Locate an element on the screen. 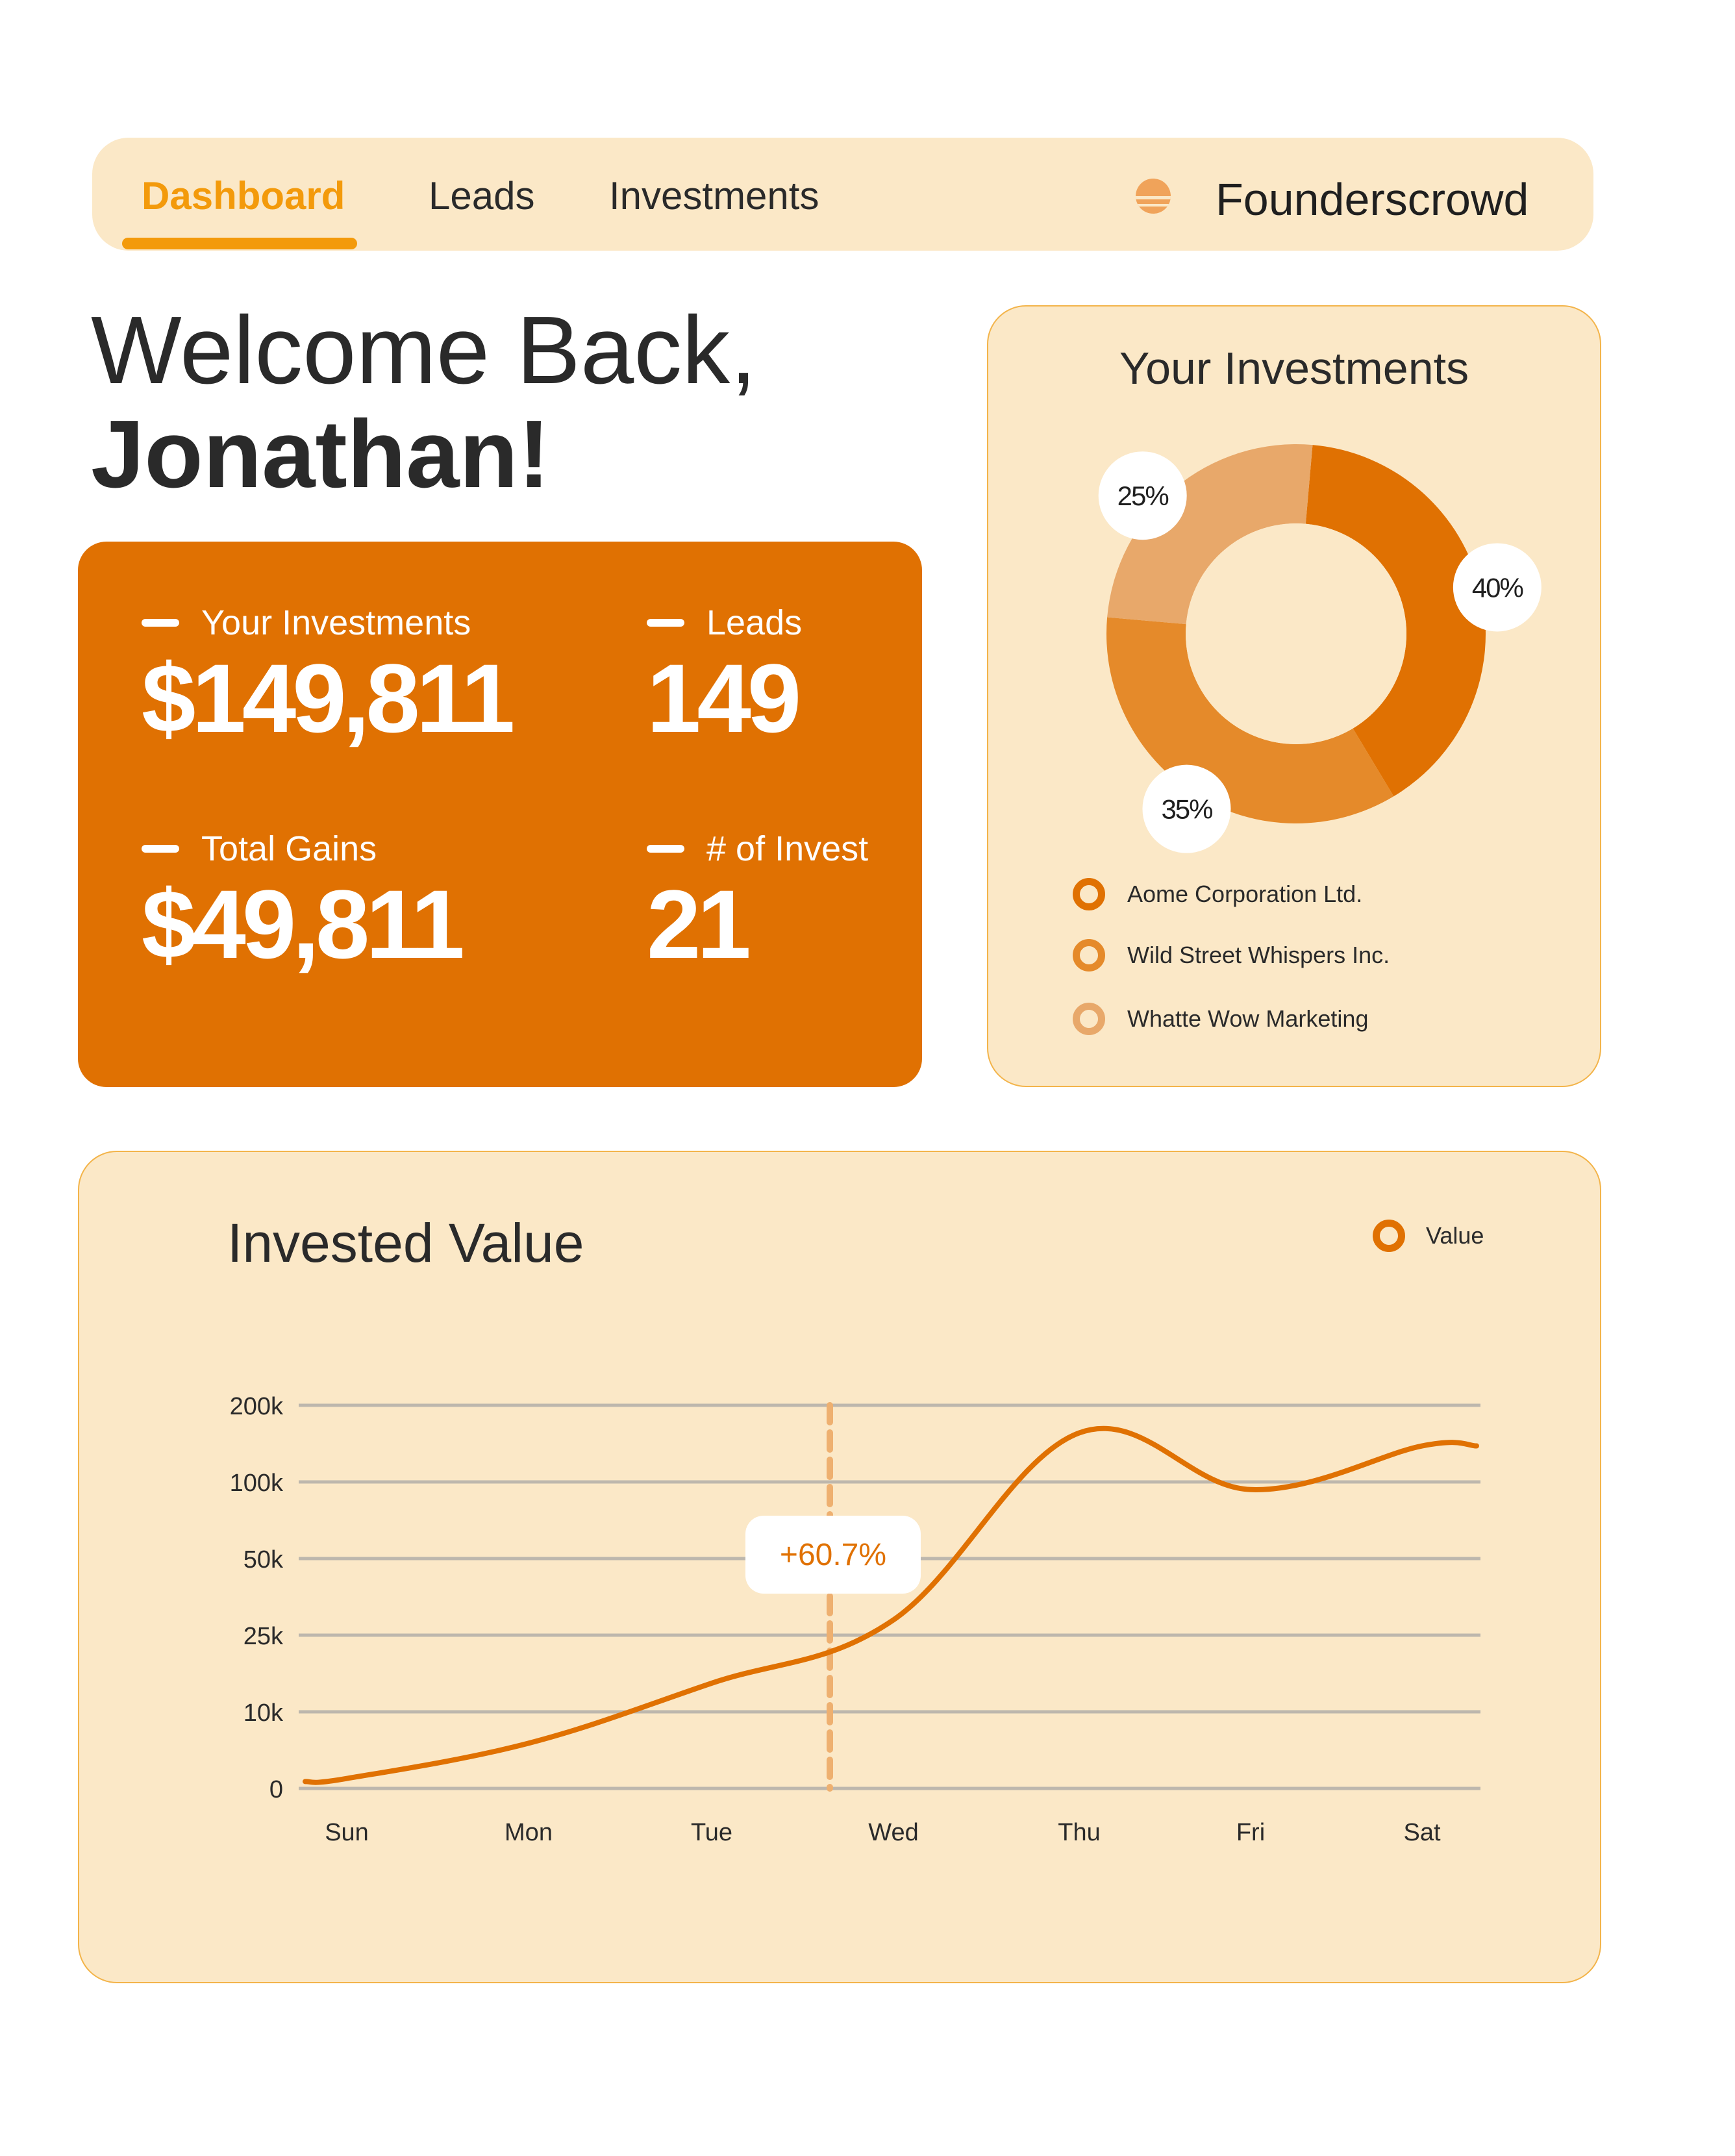 Image resolution: width=1735 pixels, height=2156 pixels. change-annotation: +60.7% is located at coordinates (833, 1555).